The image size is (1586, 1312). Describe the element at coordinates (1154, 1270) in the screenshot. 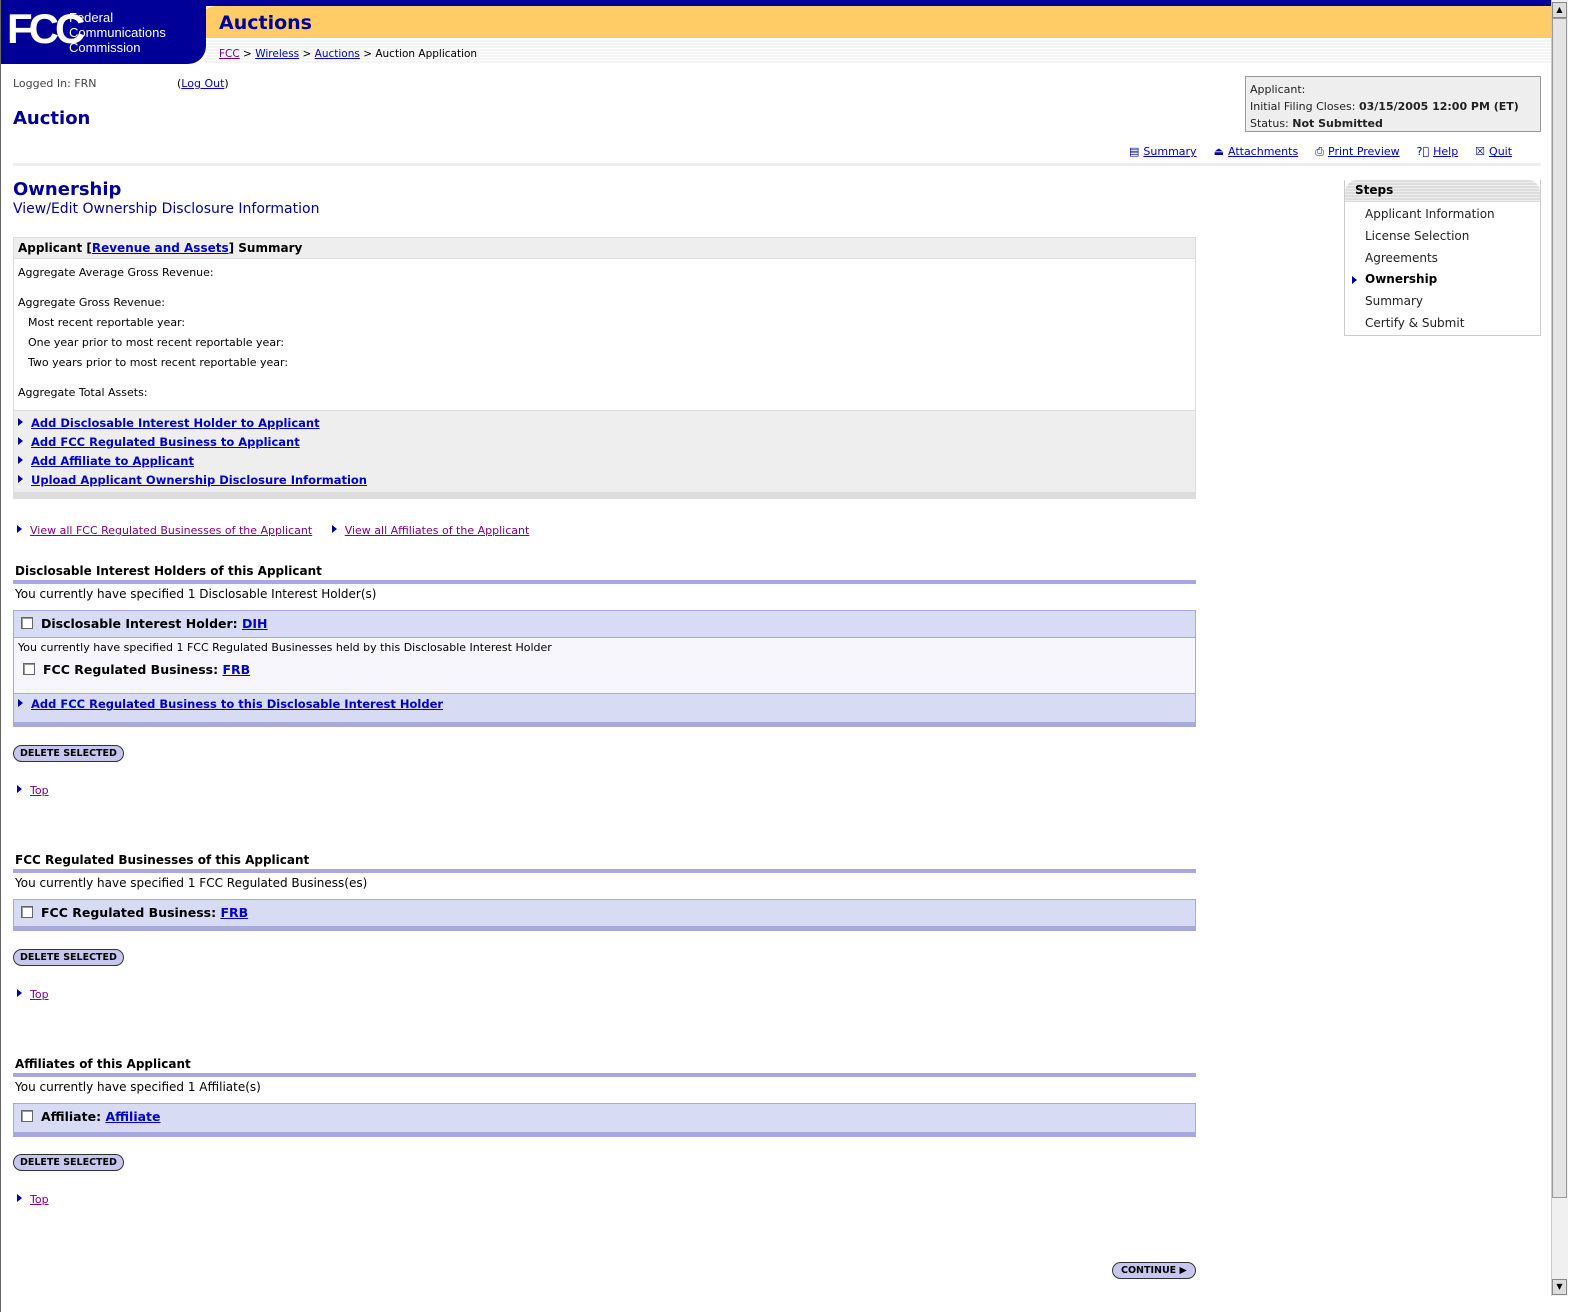

I see `continue-button: CONTINUE ▶` at that location.